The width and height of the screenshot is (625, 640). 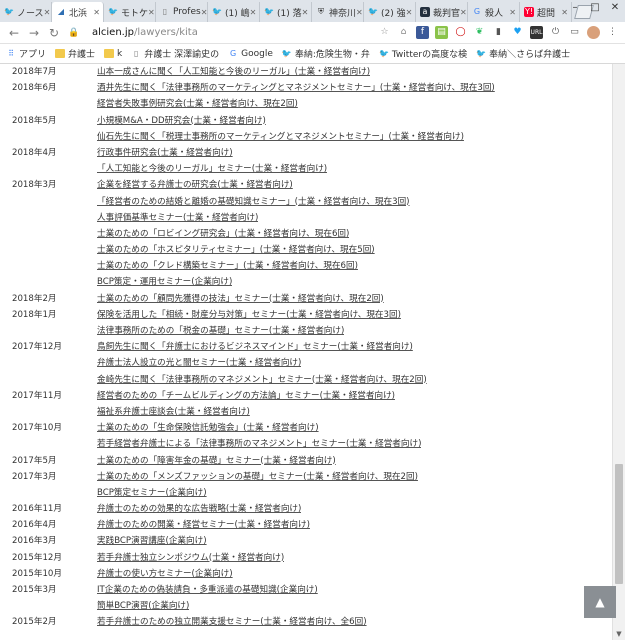 I want to click on browser-tab: 🐦 (1) 嶋 ✕, so click(x=234, y=12).